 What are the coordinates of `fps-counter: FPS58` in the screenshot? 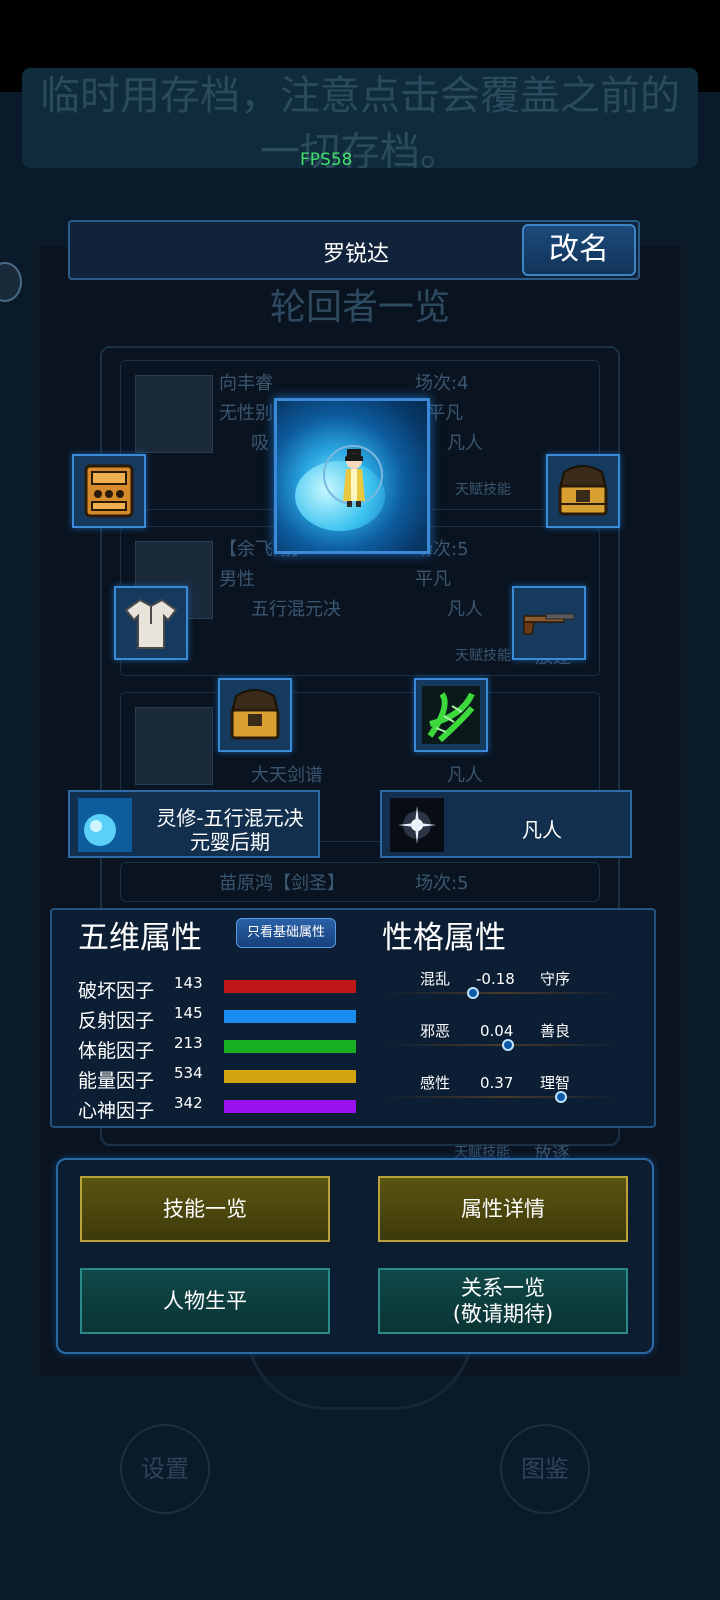 It's located at (326, 160).